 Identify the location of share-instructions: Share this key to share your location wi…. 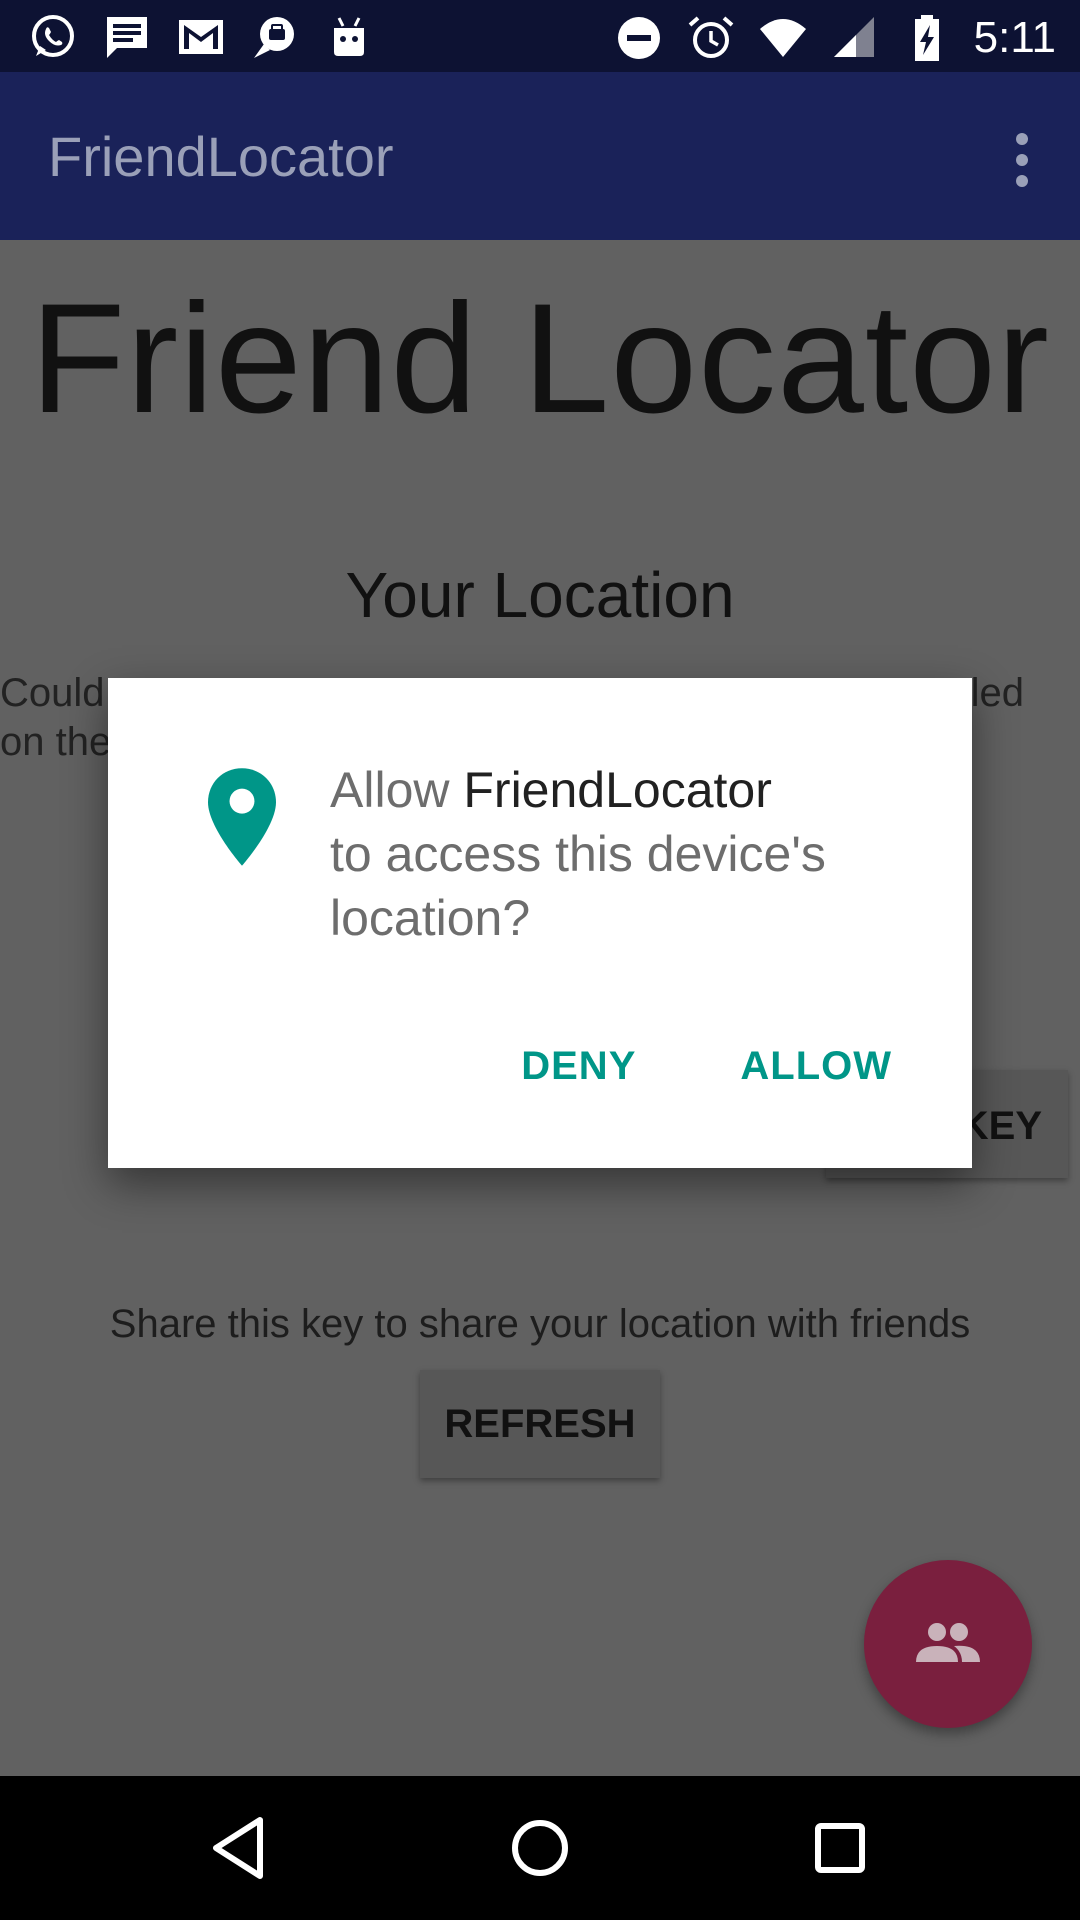
(540, 1324).